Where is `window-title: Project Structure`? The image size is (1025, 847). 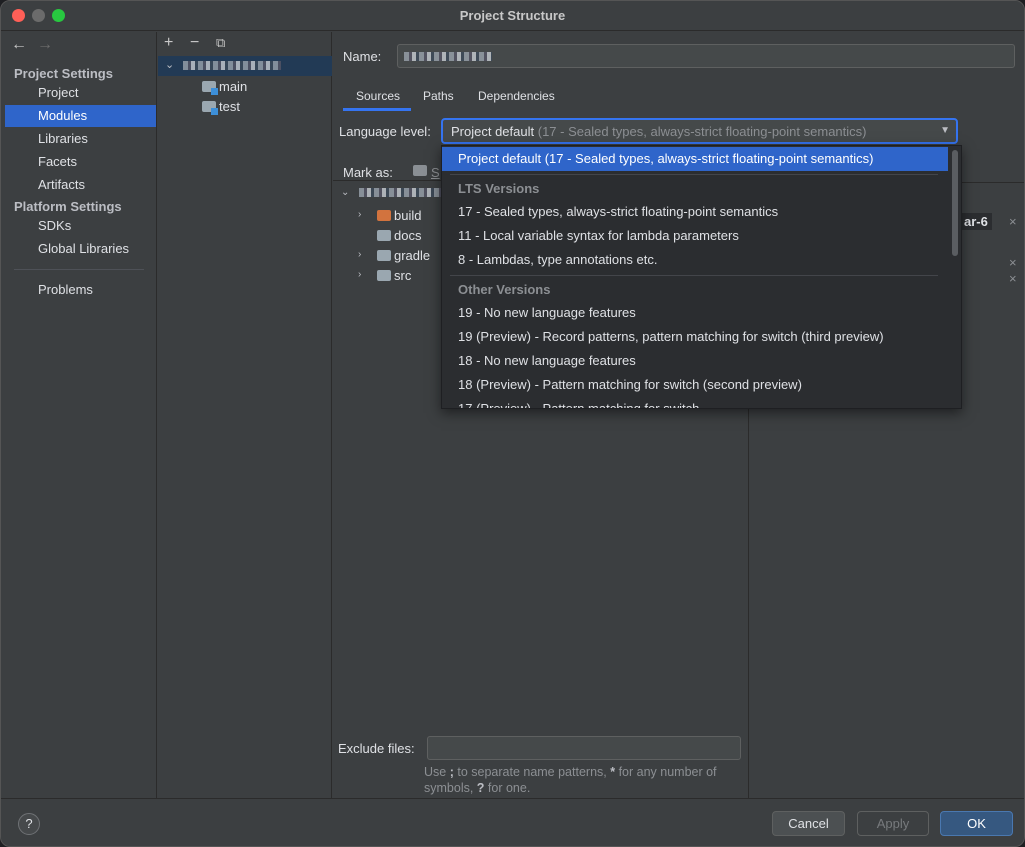 window-title: Project Structure is located at coordinates (512, 15).